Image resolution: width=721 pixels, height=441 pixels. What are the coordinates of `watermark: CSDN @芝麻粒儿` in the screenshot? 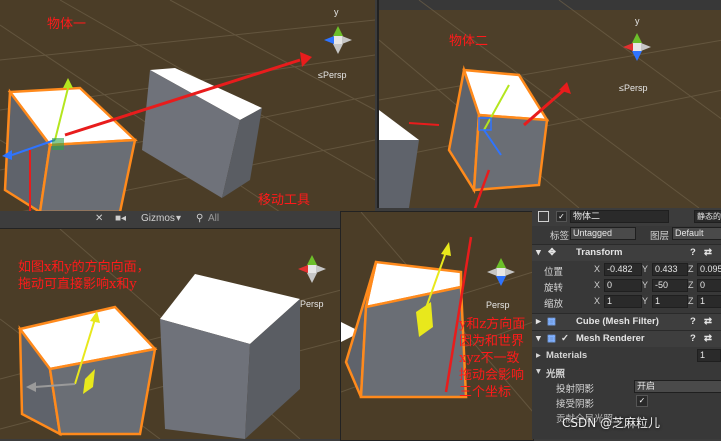 It's located at (611, 423).